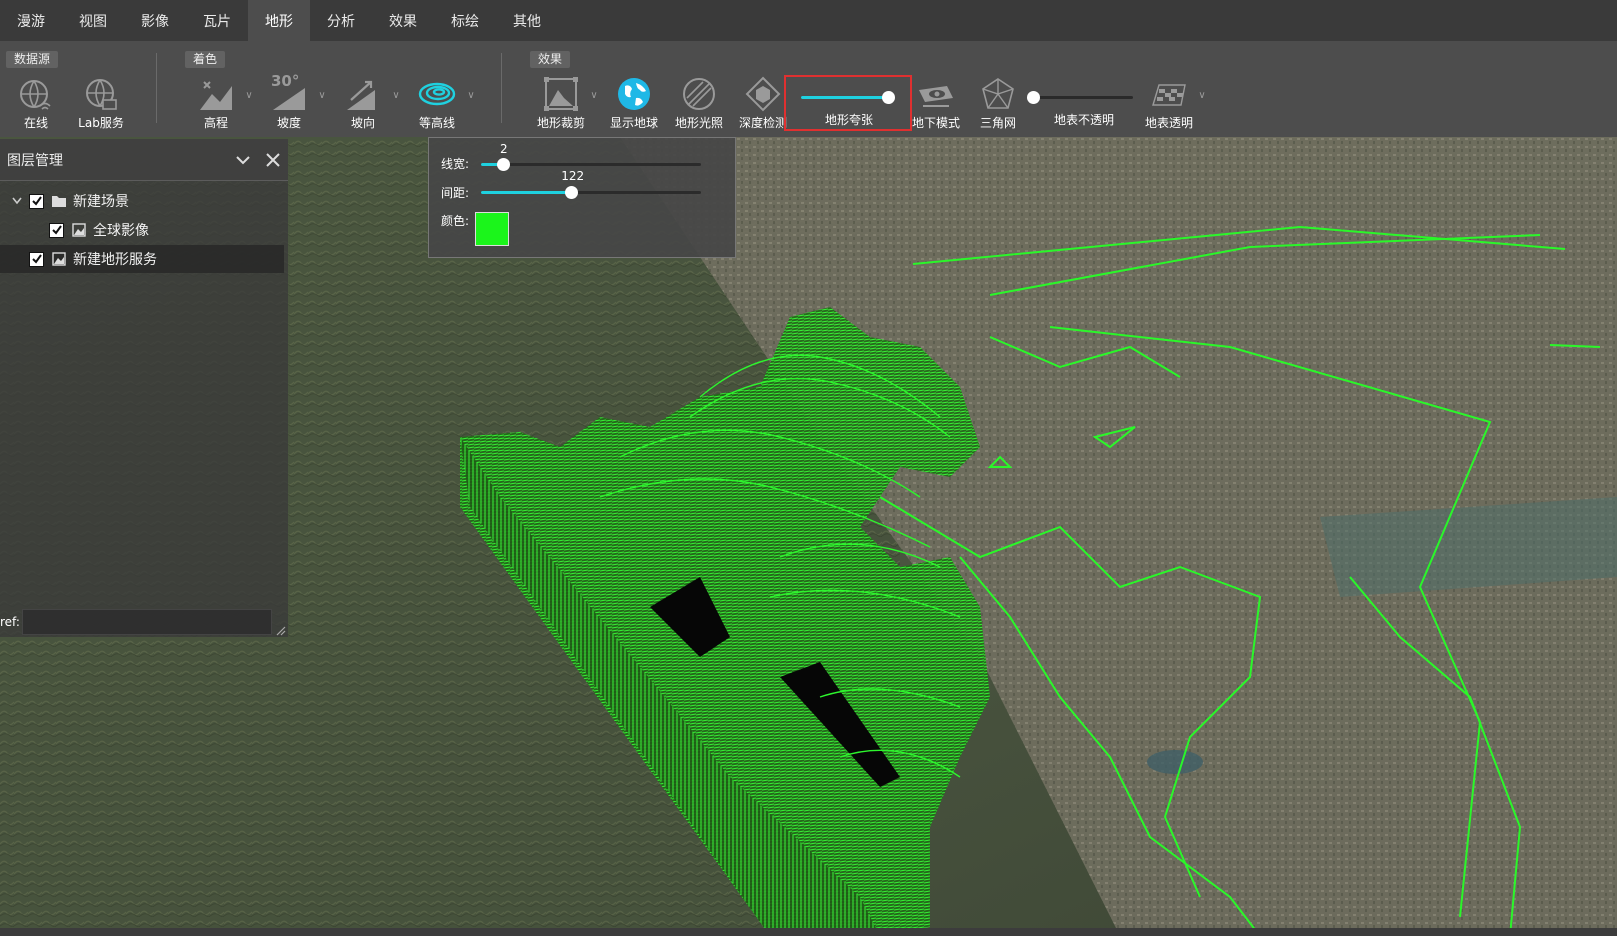 This screenshot has width=1617, height=936. What do you see at coordinates (808, 20) in the screenshot?
I see `main-menu: 漫游 视图 影像 瓦片 地形 分析 效果 标绘 其他` at bounding box center [808, 20].